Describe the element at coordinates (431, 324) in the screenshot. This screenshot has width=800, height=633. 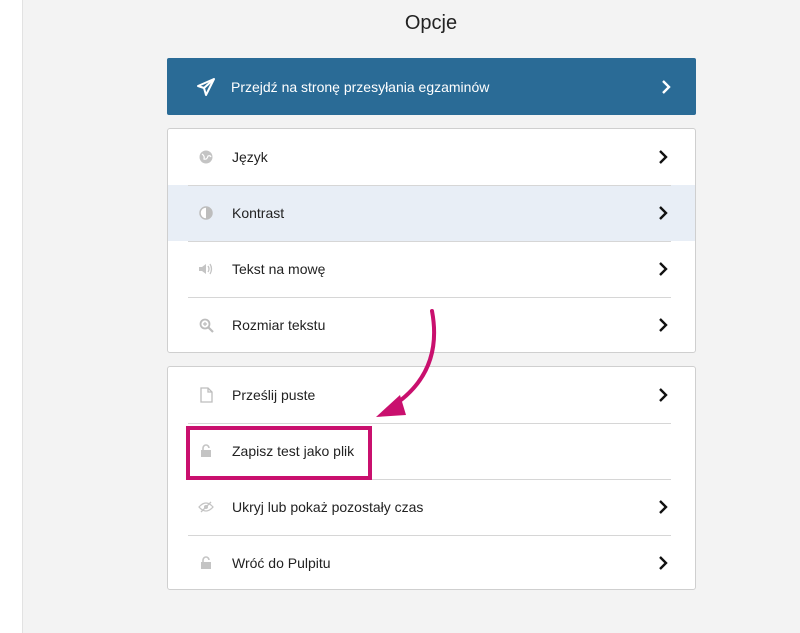
I see `menu-item-text-size: Rozmiar tekstu` at that location.